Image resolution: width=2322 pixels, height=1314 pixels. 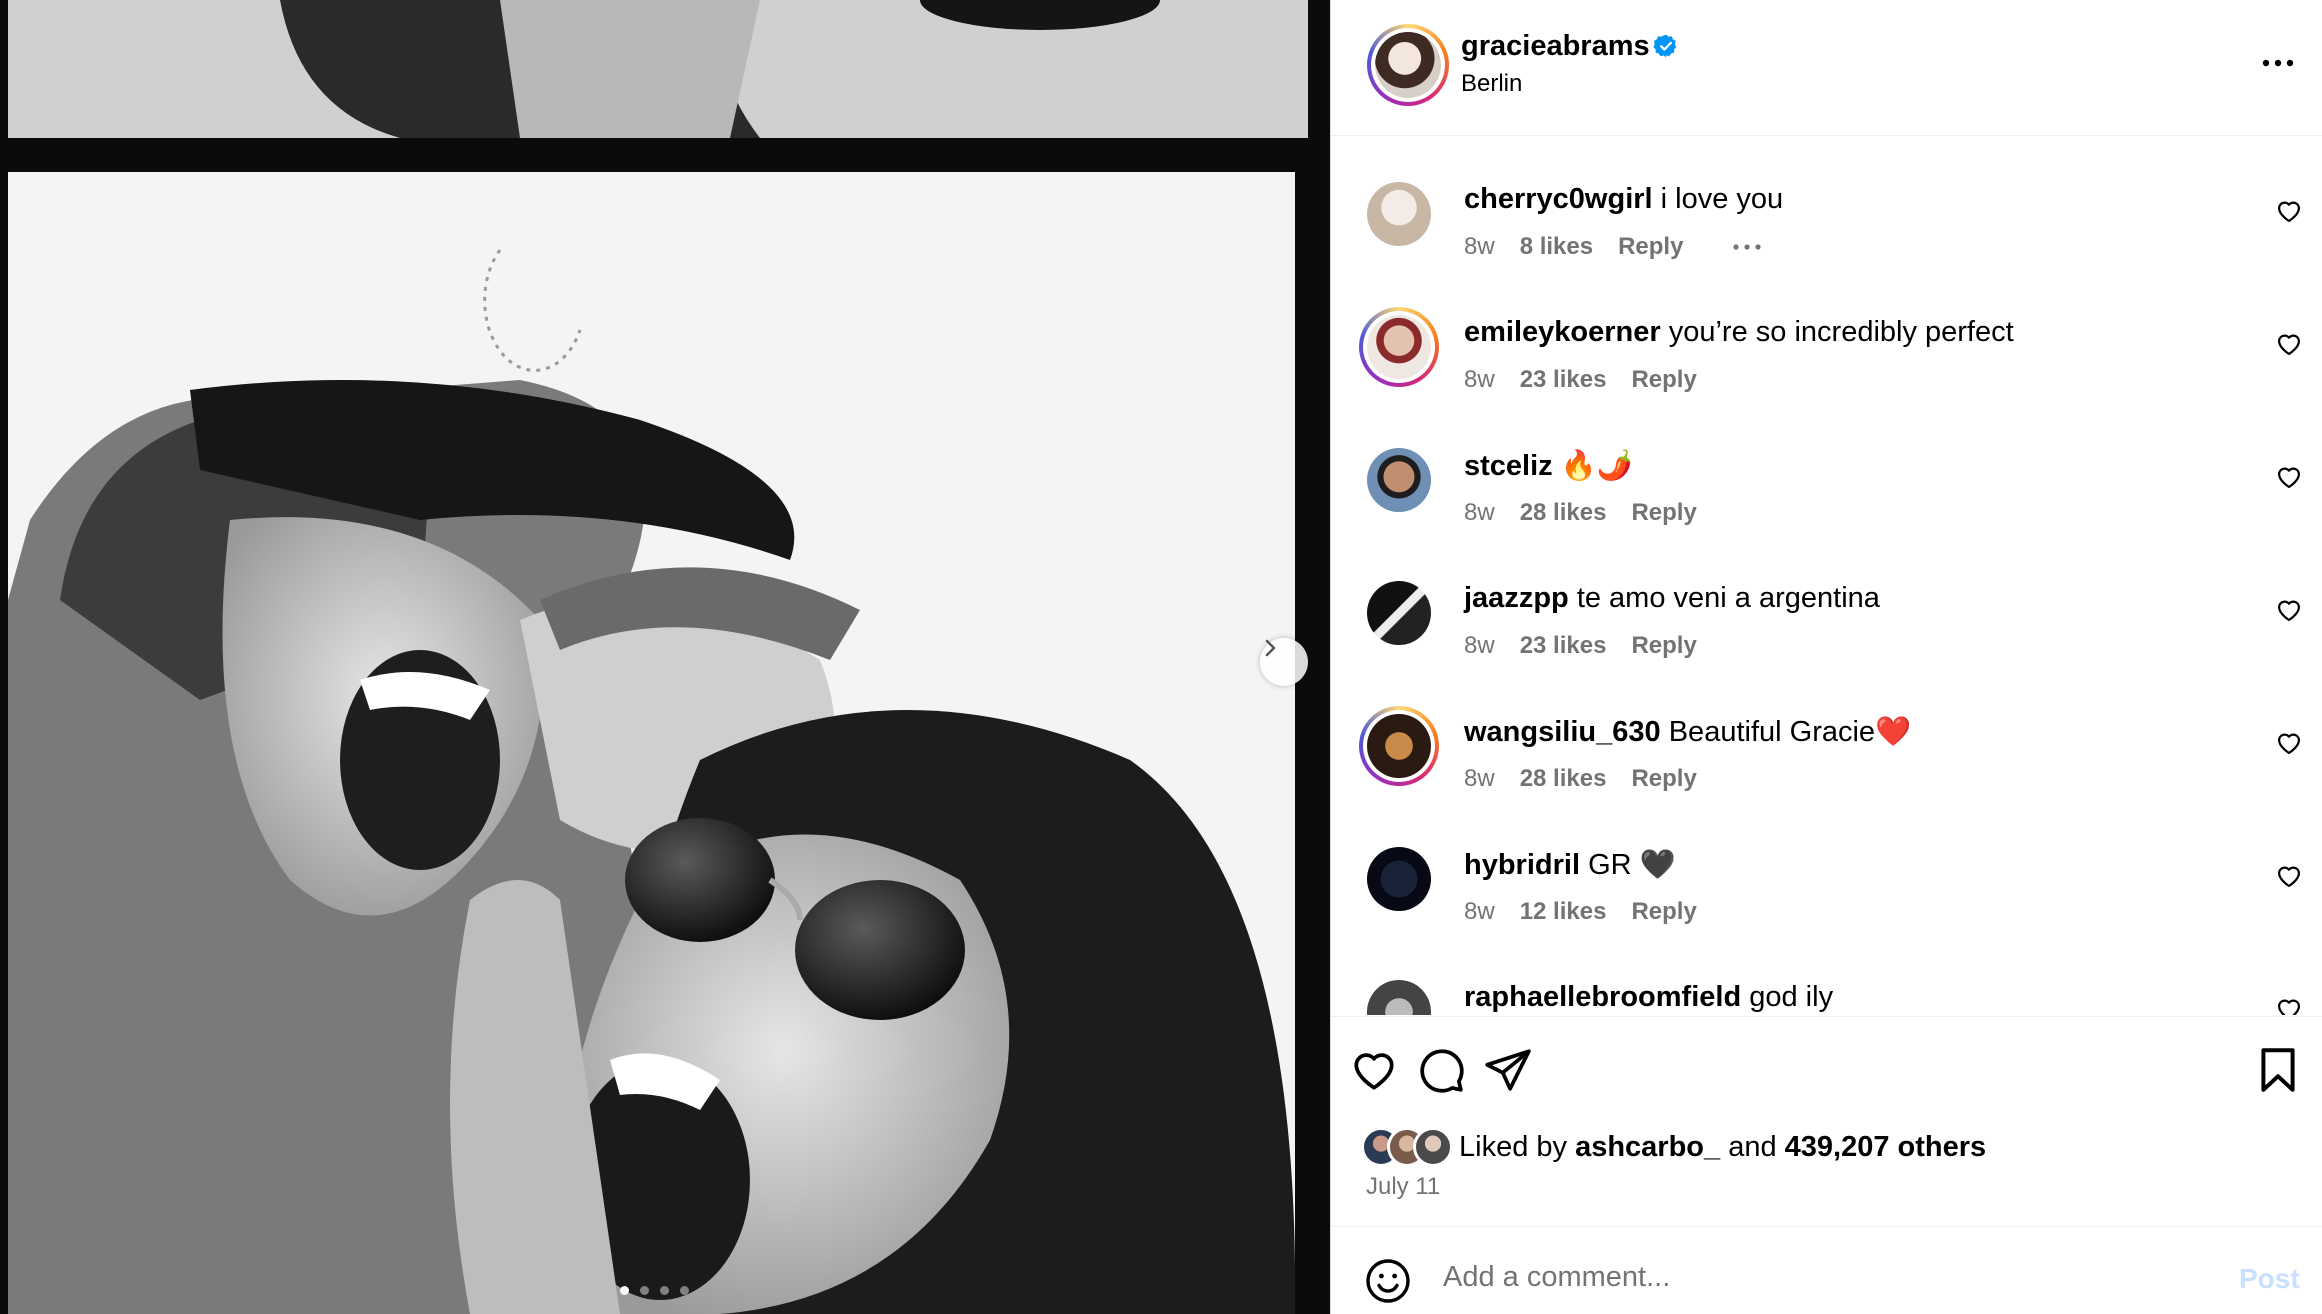 What do you see at coordinates (1556, 247) in the screenshot?
I see `comment-likes: 8 likes` at bounding box center [1556, 247].